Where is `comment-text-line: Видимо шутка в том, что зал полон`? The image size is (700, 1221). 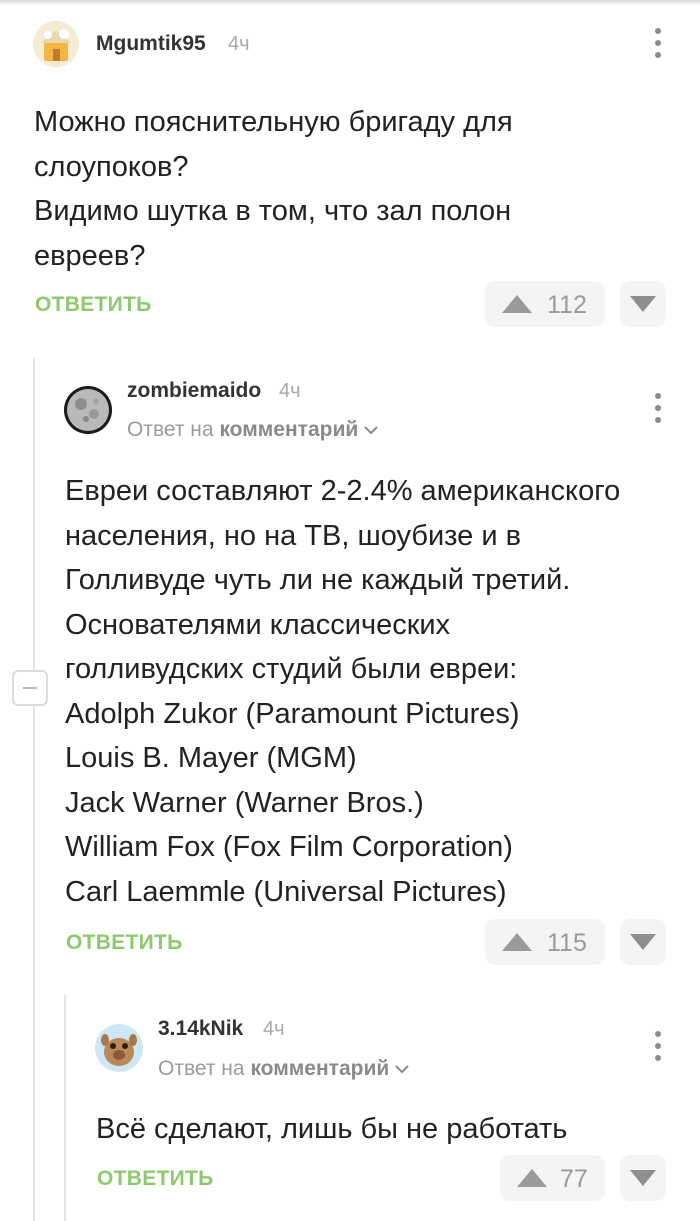
comment-text-line: Видимо шутка в том, что зал полон is located at coordinates (273, 211).